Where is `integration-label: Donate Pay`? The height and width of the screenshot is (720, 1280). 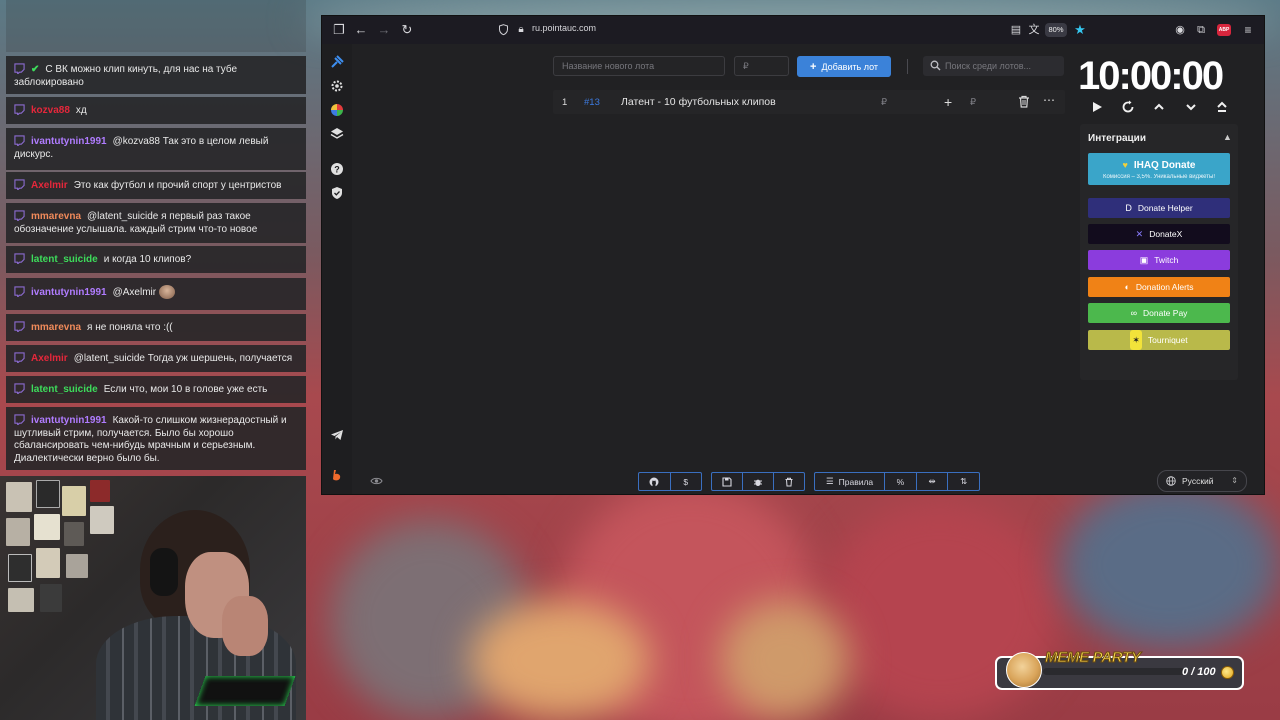
integration-label: Donate Pay is located at coordinates (1165, 313).